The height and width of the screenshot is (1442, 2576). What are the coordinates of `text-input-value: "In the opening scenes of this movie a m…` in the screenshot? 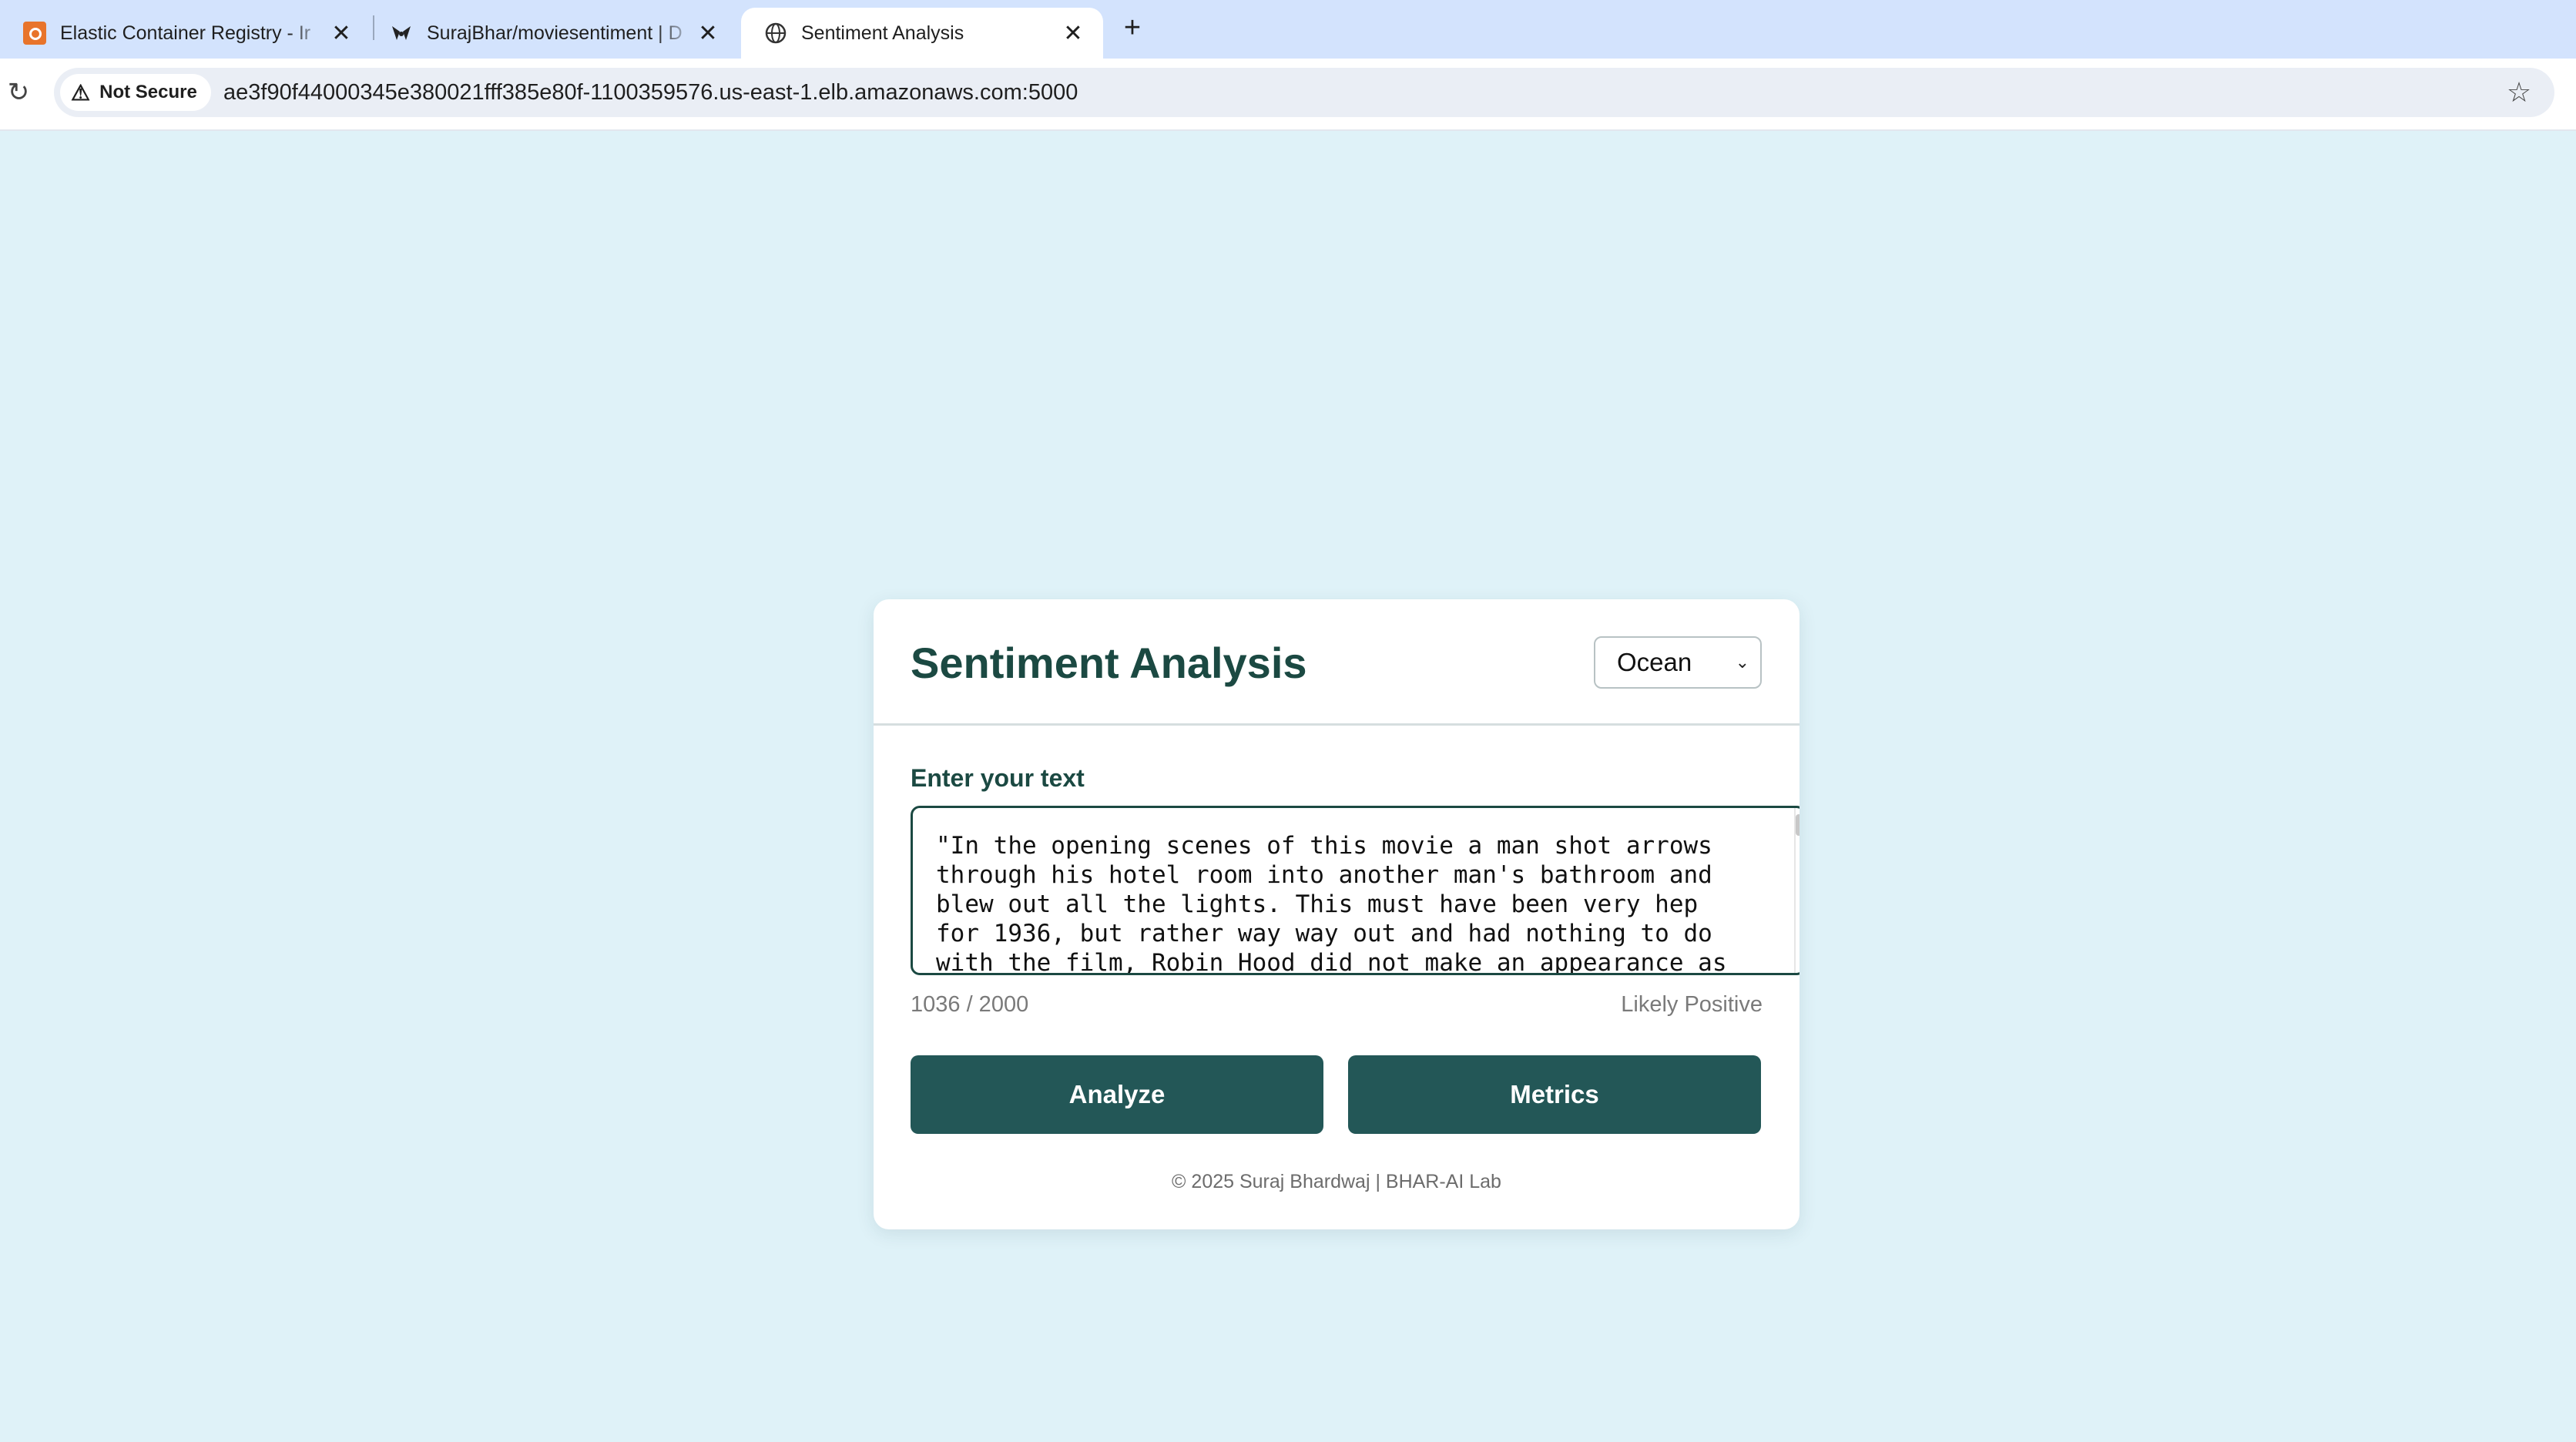 It's located at (1331, 904).